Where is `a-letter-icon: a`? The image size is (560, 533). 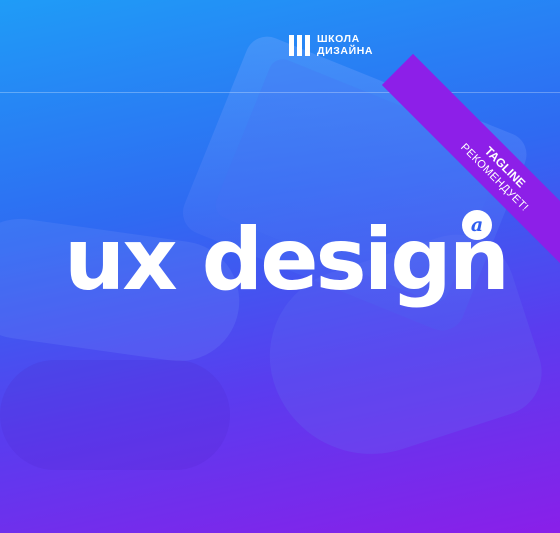 a-letter-icon: a is located at coordinates (477, 225).